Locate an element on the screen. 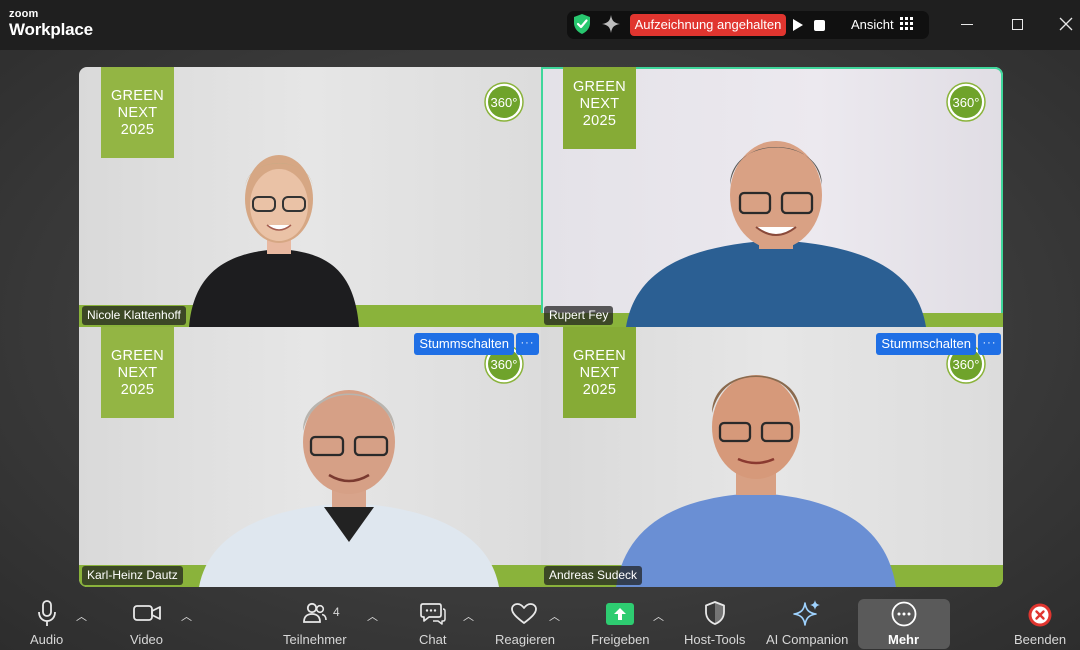 This screenshot has width=1080, height=650. react-options-chevron-up-icon: ︿ is located at coordinates (554, 616).